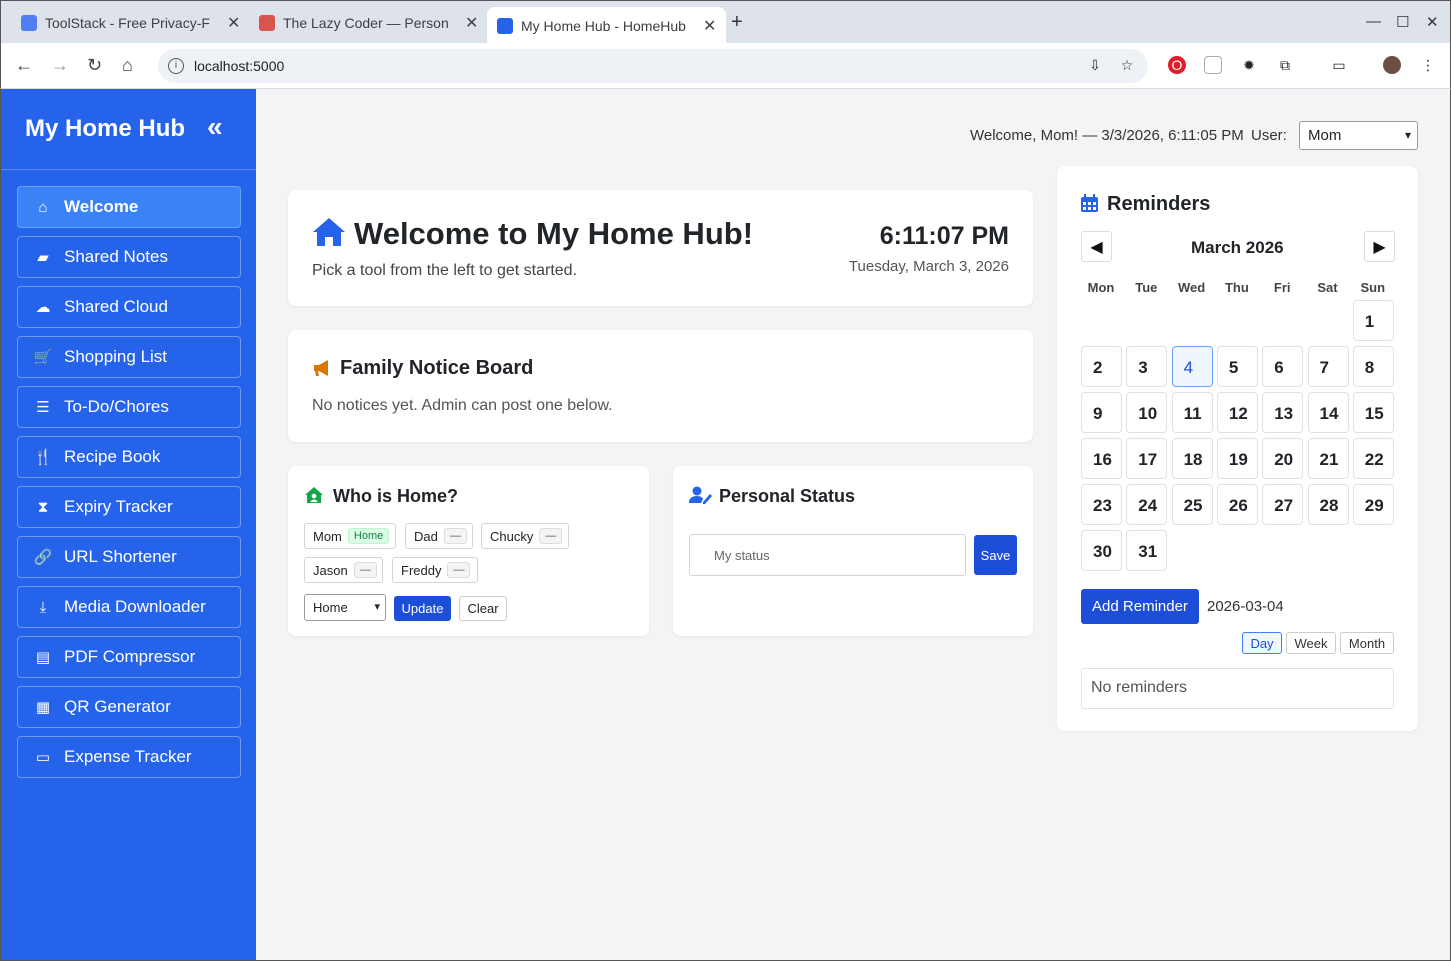 This screenshot has width=1451, height=961. Describe the element at coordinates (1339, 65) in the screenshot. I see `tab-search-icon: ▭` at that location.